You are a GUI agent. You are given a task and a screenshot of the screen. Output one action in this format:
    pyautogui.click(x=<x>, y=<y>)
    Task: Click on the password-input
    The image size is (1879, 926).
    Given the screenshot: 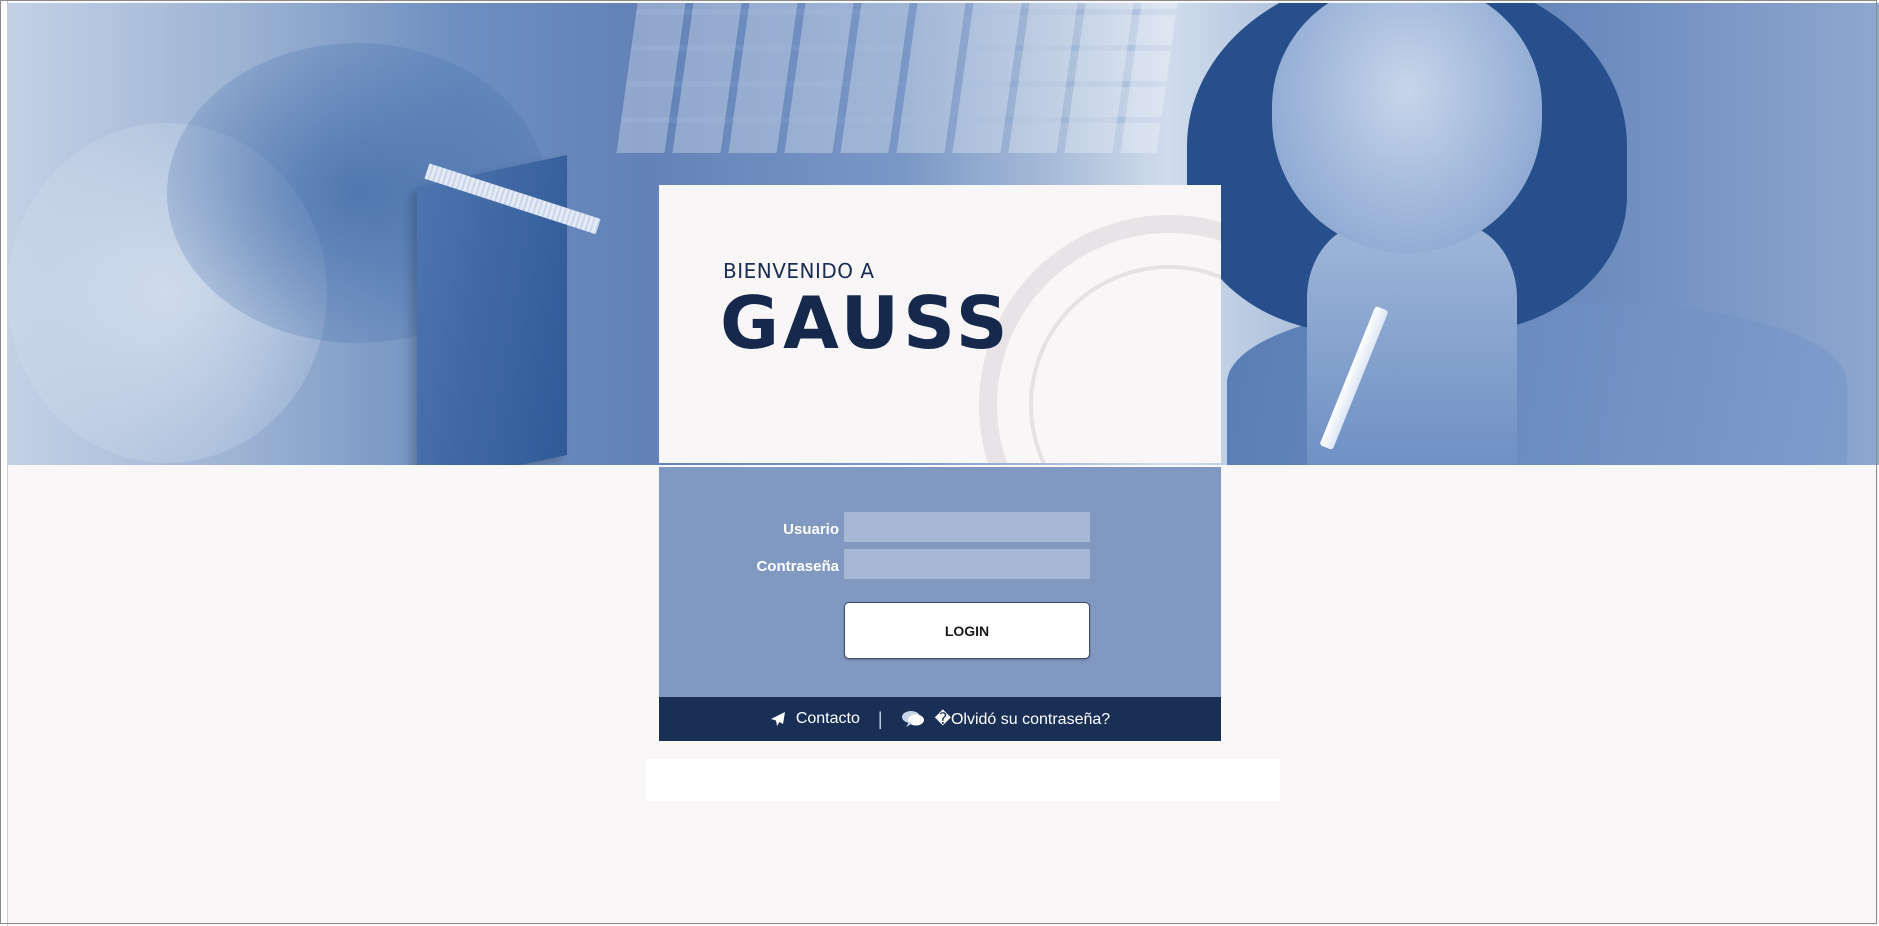 What is the action you would take?
    pyautogui.click(x=967, y=564)
    